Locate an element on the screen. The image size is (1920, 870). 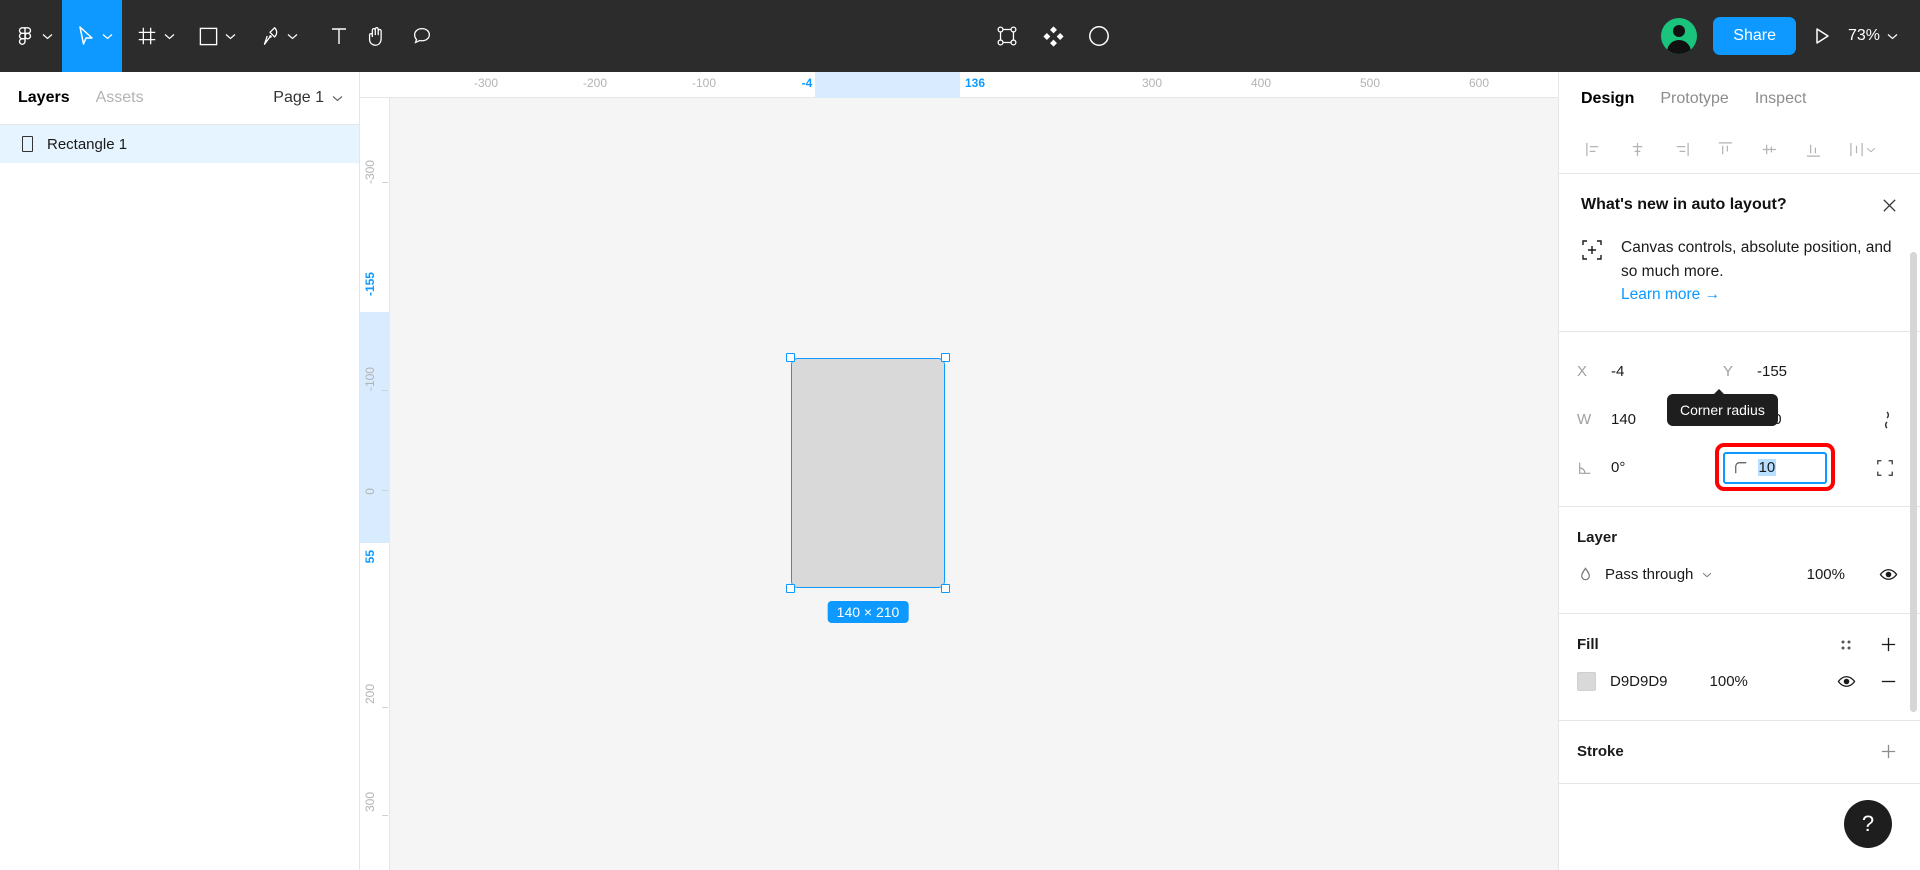
hand-tool-button is located at coordinates (376, 36).